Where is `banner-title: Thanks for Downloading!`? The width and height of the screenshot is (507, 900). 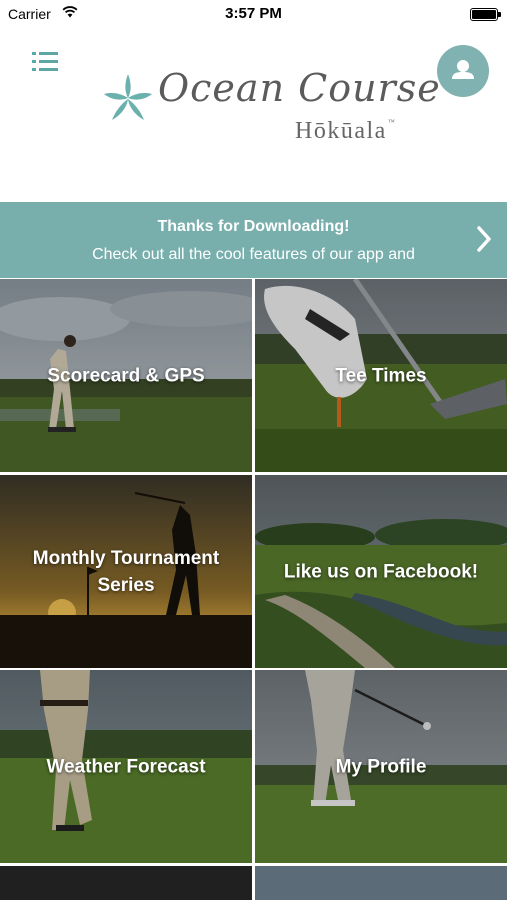
banner-title: Thanks for Downloading! is located at coordinates (253, 226).